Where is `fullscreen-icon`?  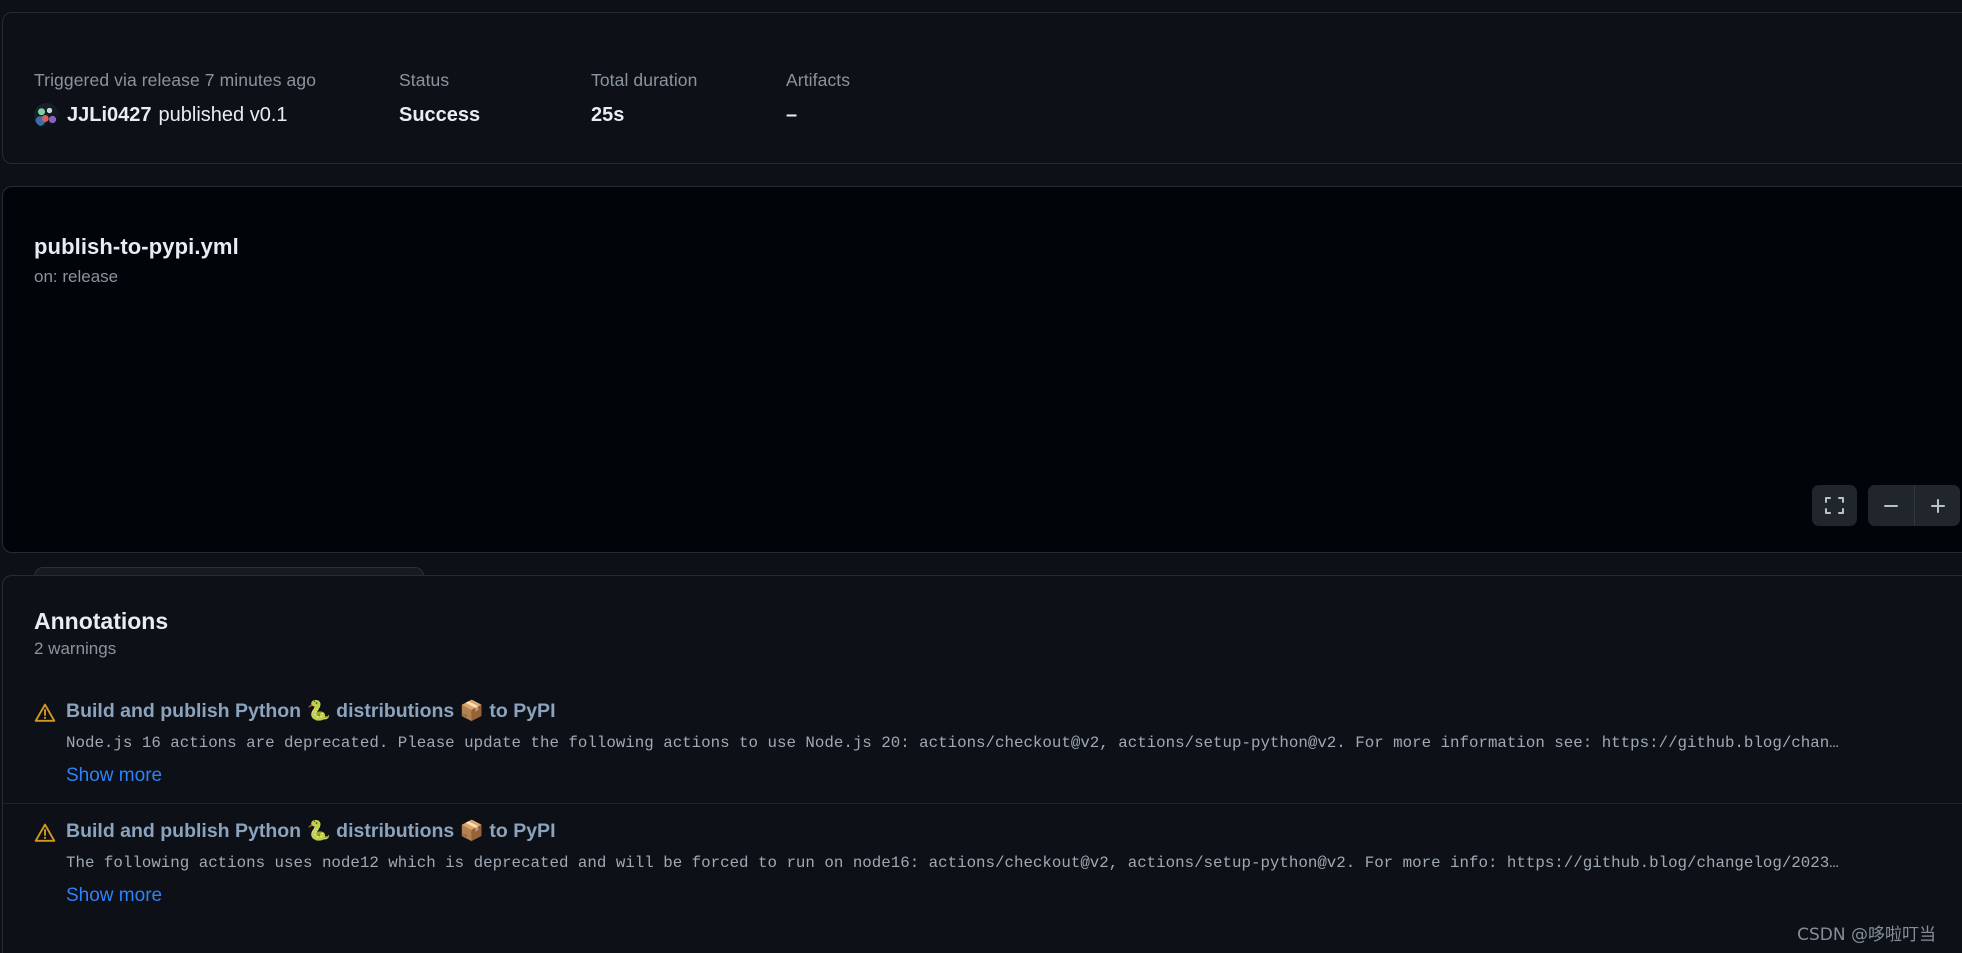 fullscreen-icon is located at coordinates (1834, 505).